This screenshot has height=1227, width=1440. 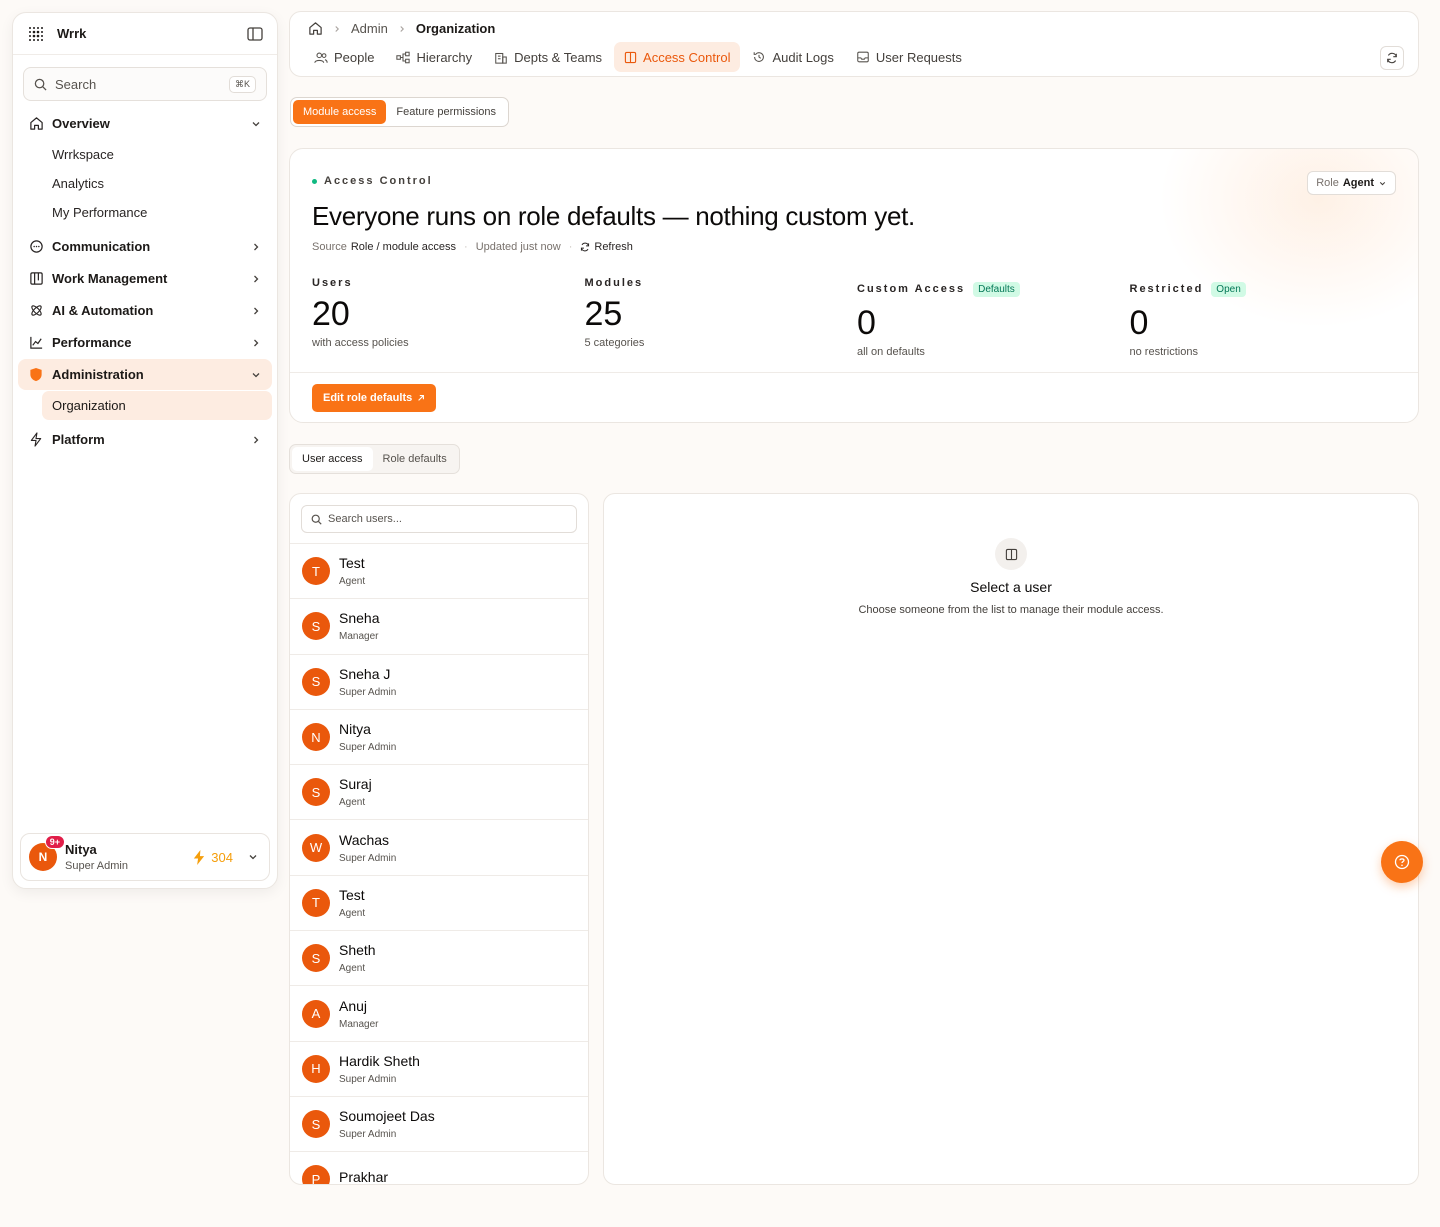 I want to click on avatar: N, so click(x=316, y=737).